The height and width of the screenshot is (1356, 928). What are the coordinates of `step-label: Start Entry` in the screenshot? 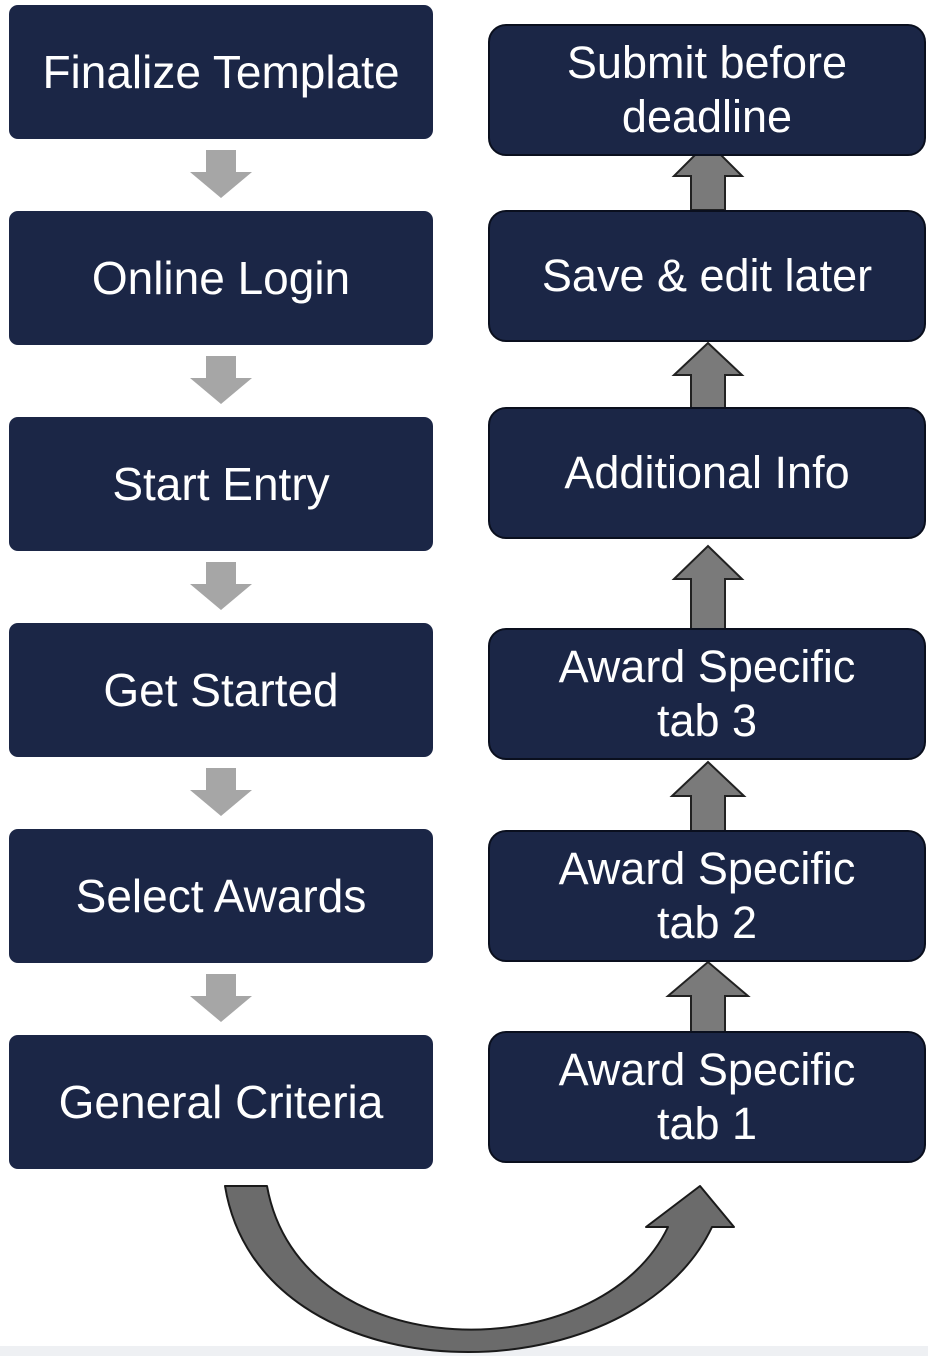 It's located at (221, 484).